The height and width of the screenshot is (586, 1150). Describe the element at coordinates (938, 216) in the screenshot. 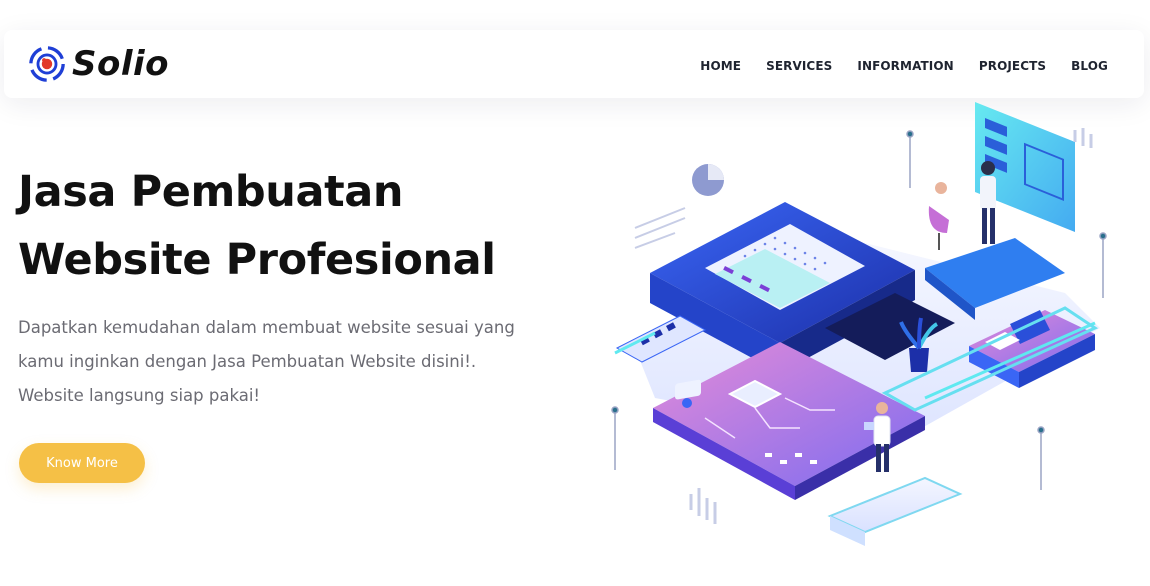

I see `person-sitting-chair` at that location.